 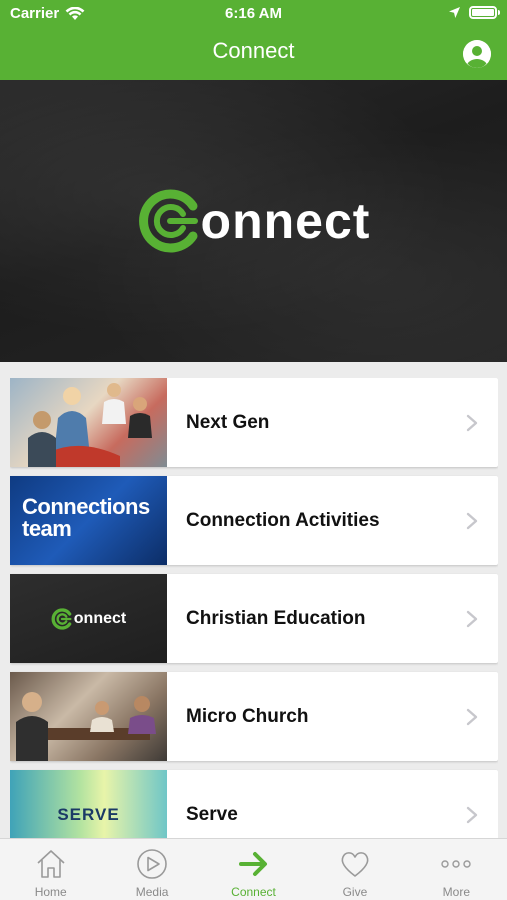 What do you see at coordinates (88, 716) in the screenshot?
I see `micro-church-thumbnail` at bounding box center [88, 716].